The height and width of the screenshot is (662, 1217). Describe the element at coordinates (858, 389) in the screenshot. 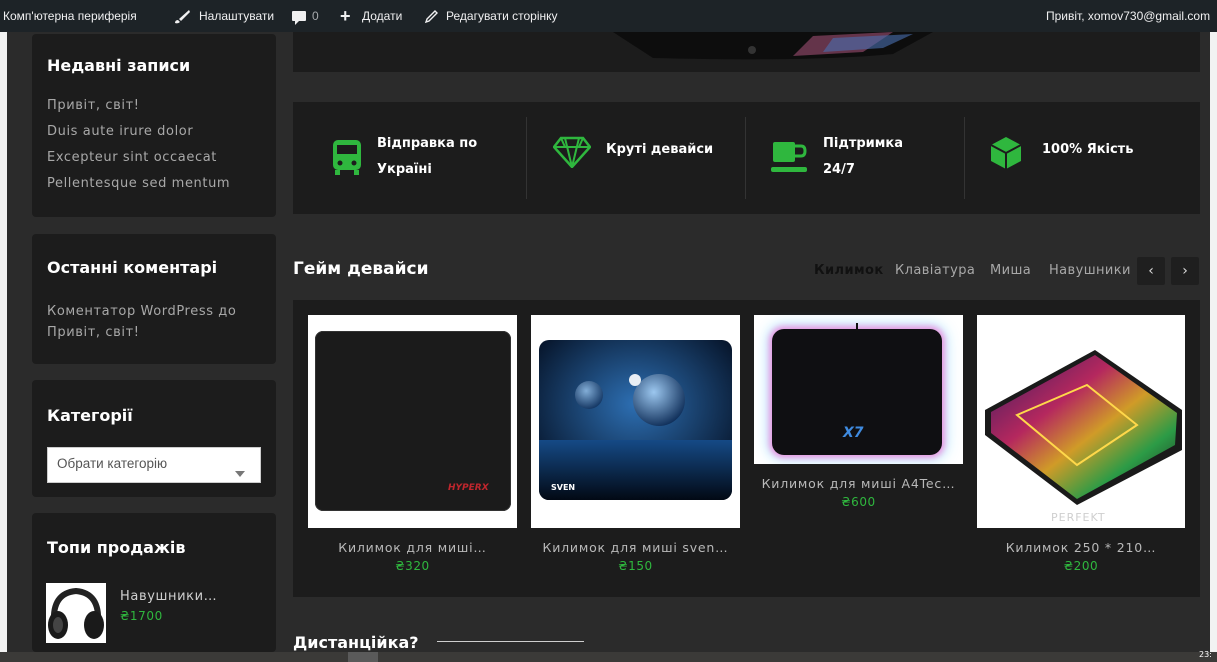

I see `product-image-x7: X7` at that location.